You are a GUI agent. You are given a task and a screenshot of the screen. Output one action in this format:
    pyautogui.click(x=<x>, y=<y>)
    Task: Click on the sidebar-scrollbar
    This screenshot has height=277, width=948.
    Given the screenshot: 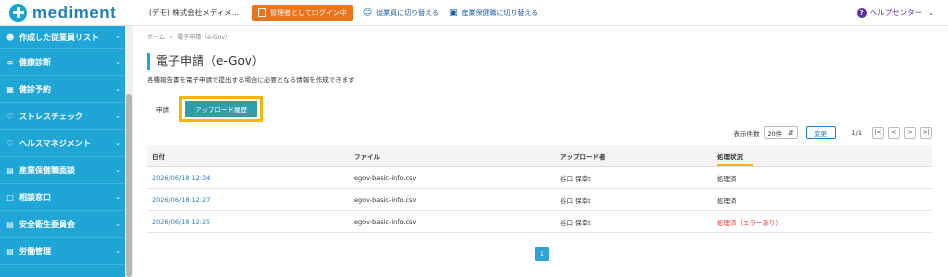 What is the action you would take?
    pyautogui.click(x=129, y=151)
    